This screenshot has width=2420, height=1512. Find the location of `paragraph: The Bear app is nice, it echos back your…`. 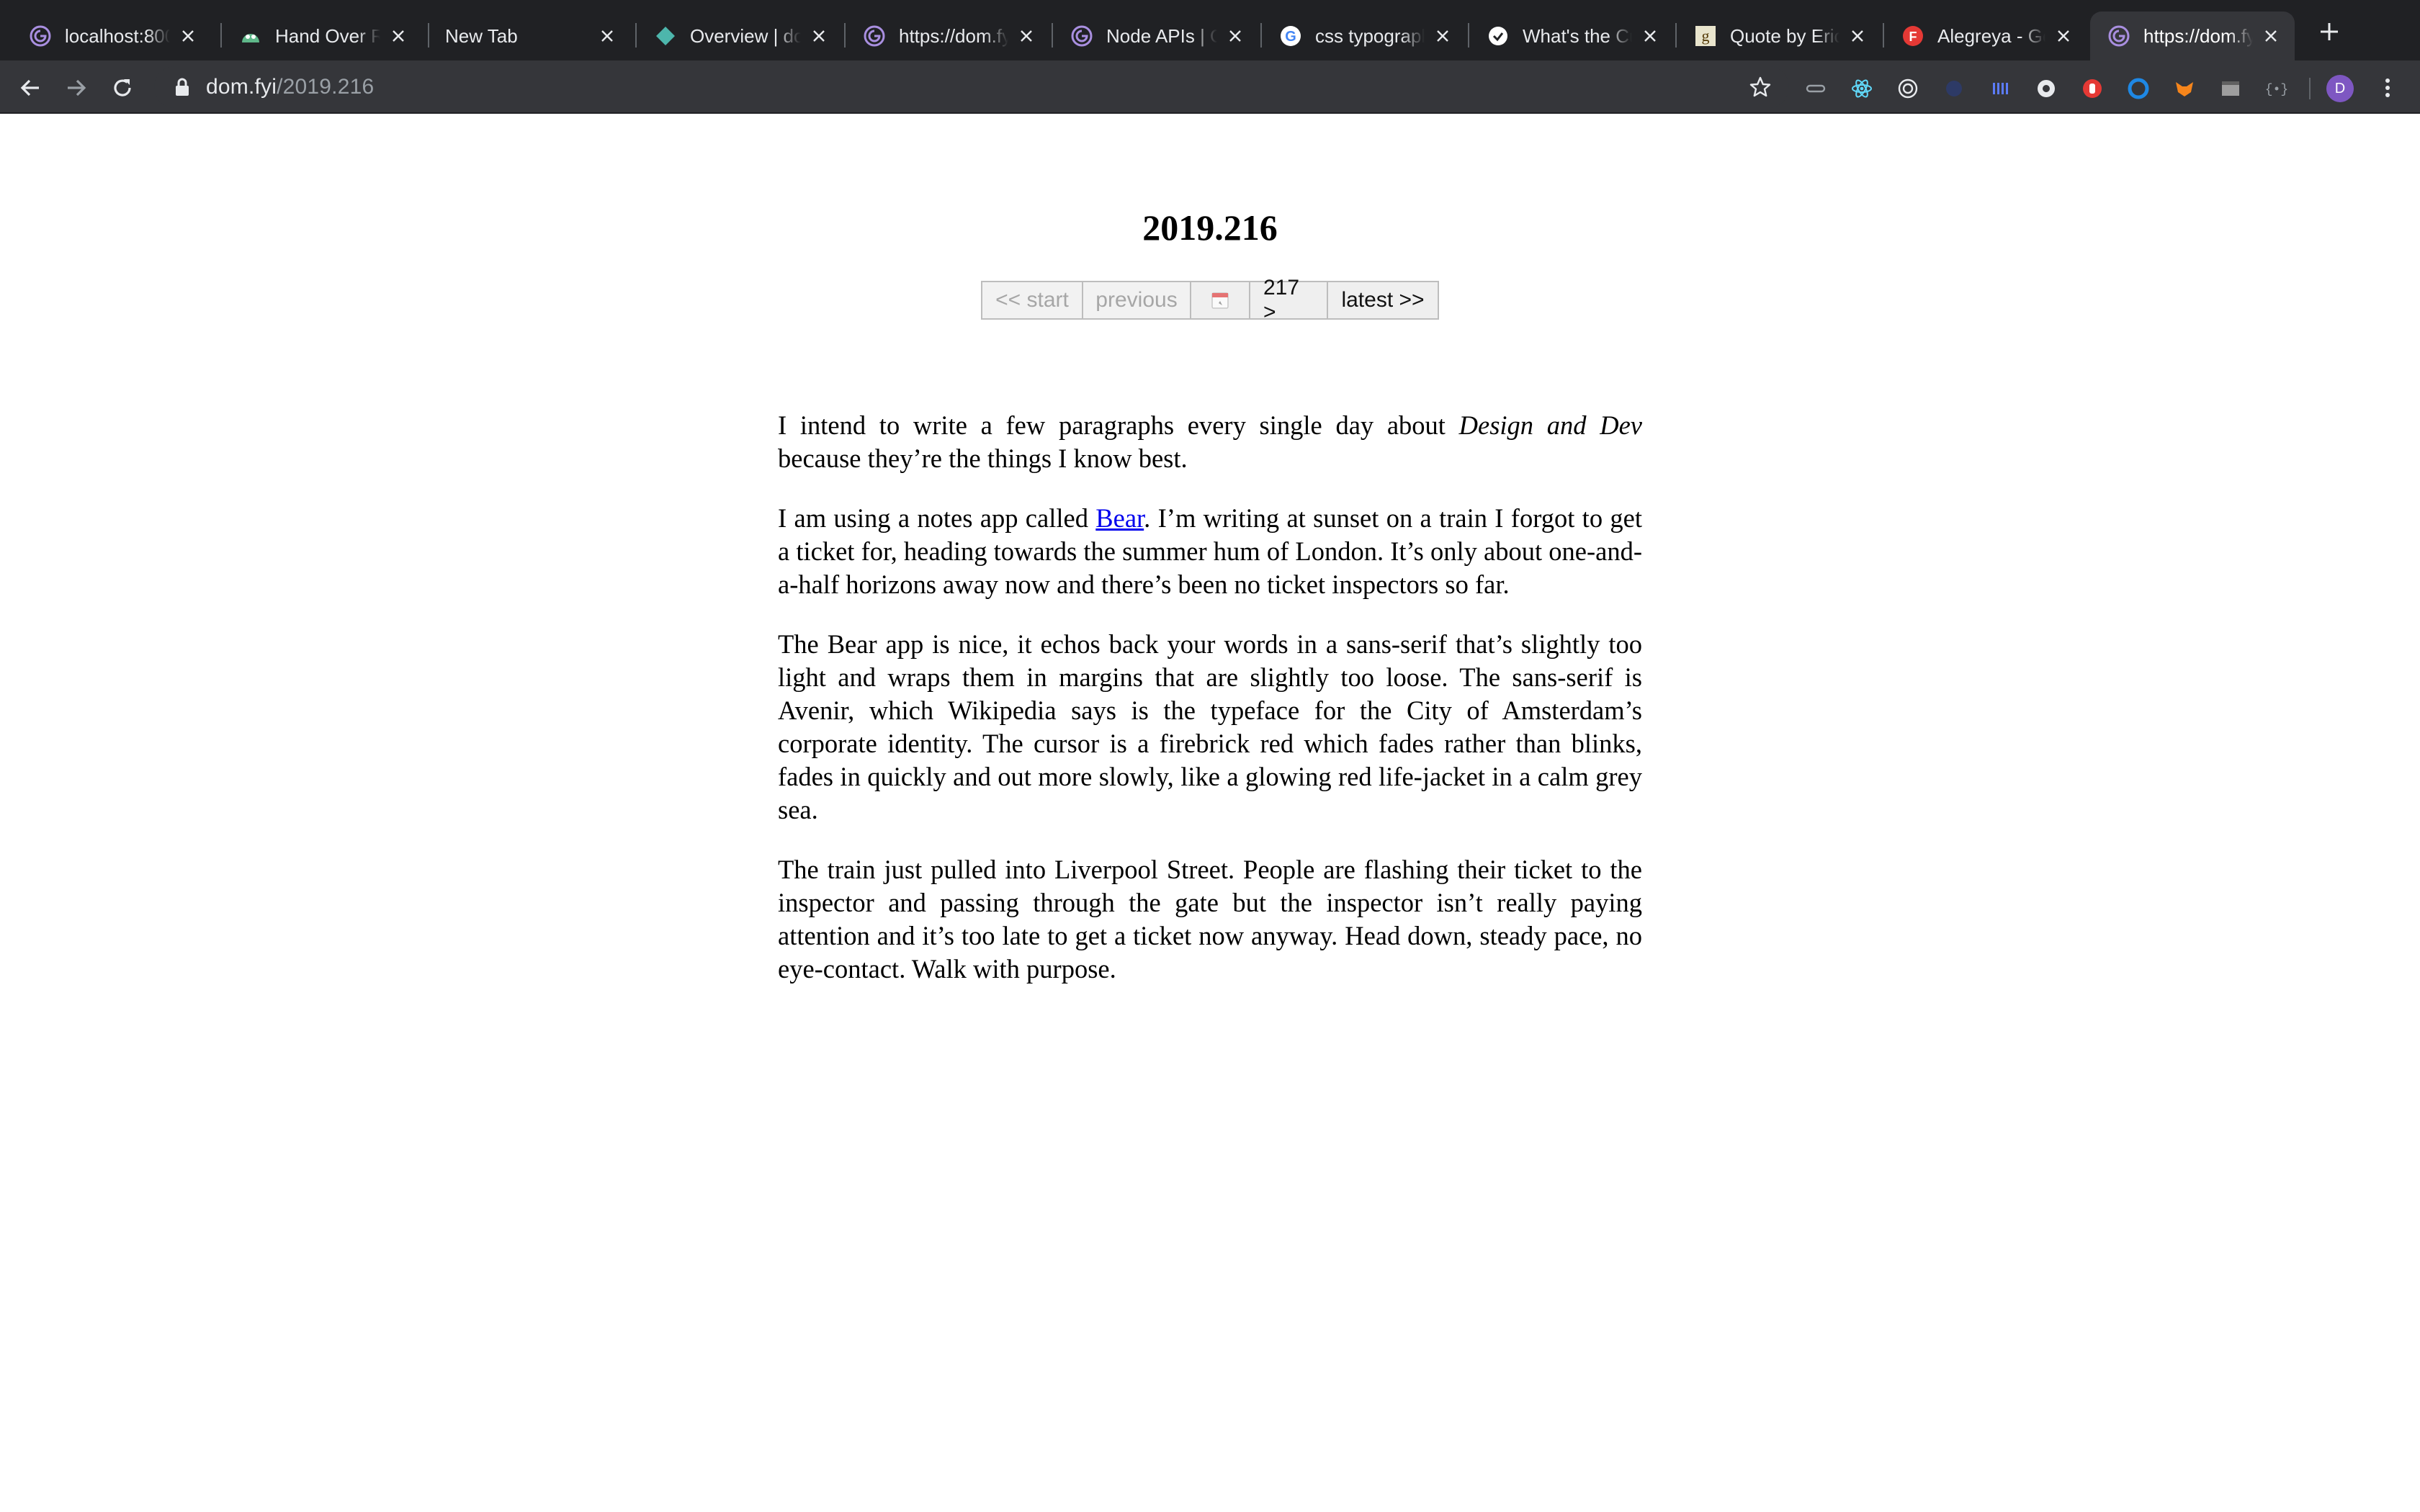

paragraph: The Bear app is nice, it echos back your… is located at coordinates (1210, 726).